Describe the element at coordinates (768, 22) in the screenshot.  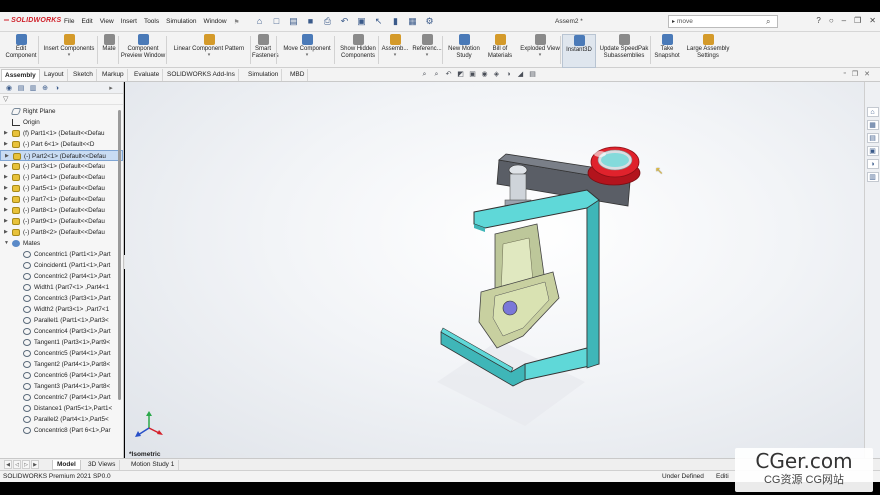
I see `search-icon: ⌕` at that location.